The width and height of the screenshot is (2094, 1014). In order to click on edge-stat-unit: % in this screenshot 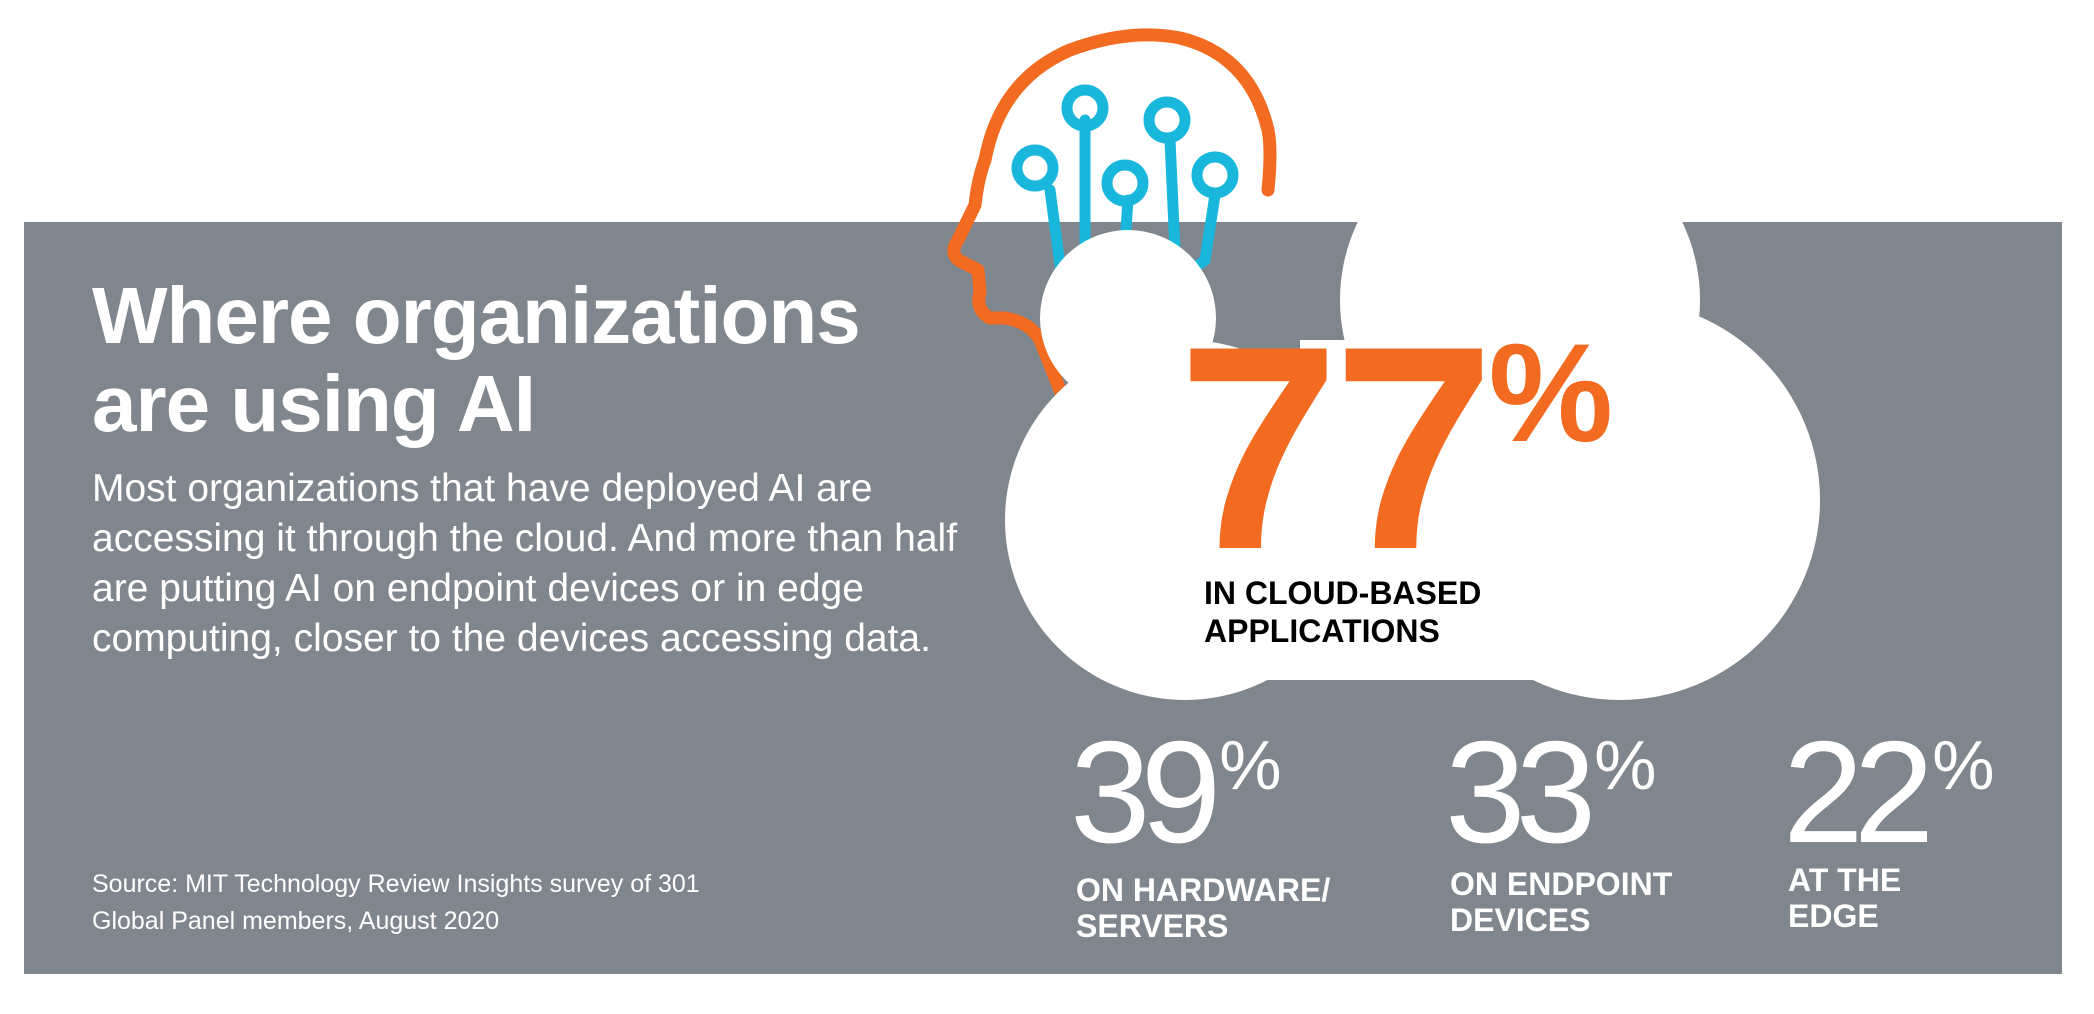, I will do `click(1963, 765)`.